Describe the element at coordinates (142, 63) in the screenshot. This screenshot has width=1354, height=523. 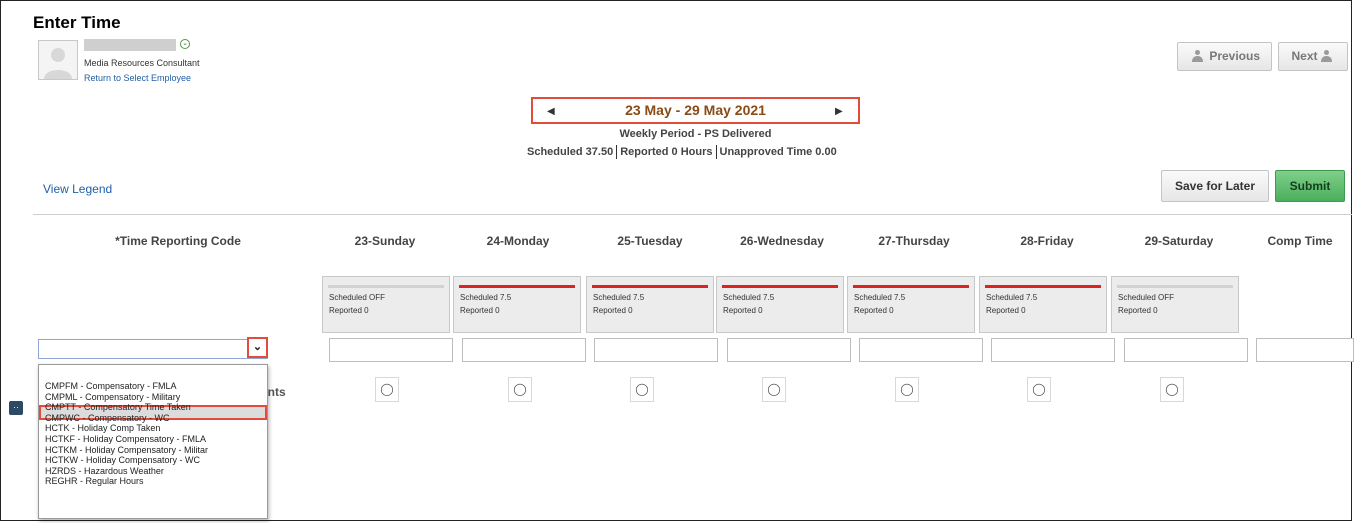
I see `employee-job-title: Media Resources Consultant` at that location.